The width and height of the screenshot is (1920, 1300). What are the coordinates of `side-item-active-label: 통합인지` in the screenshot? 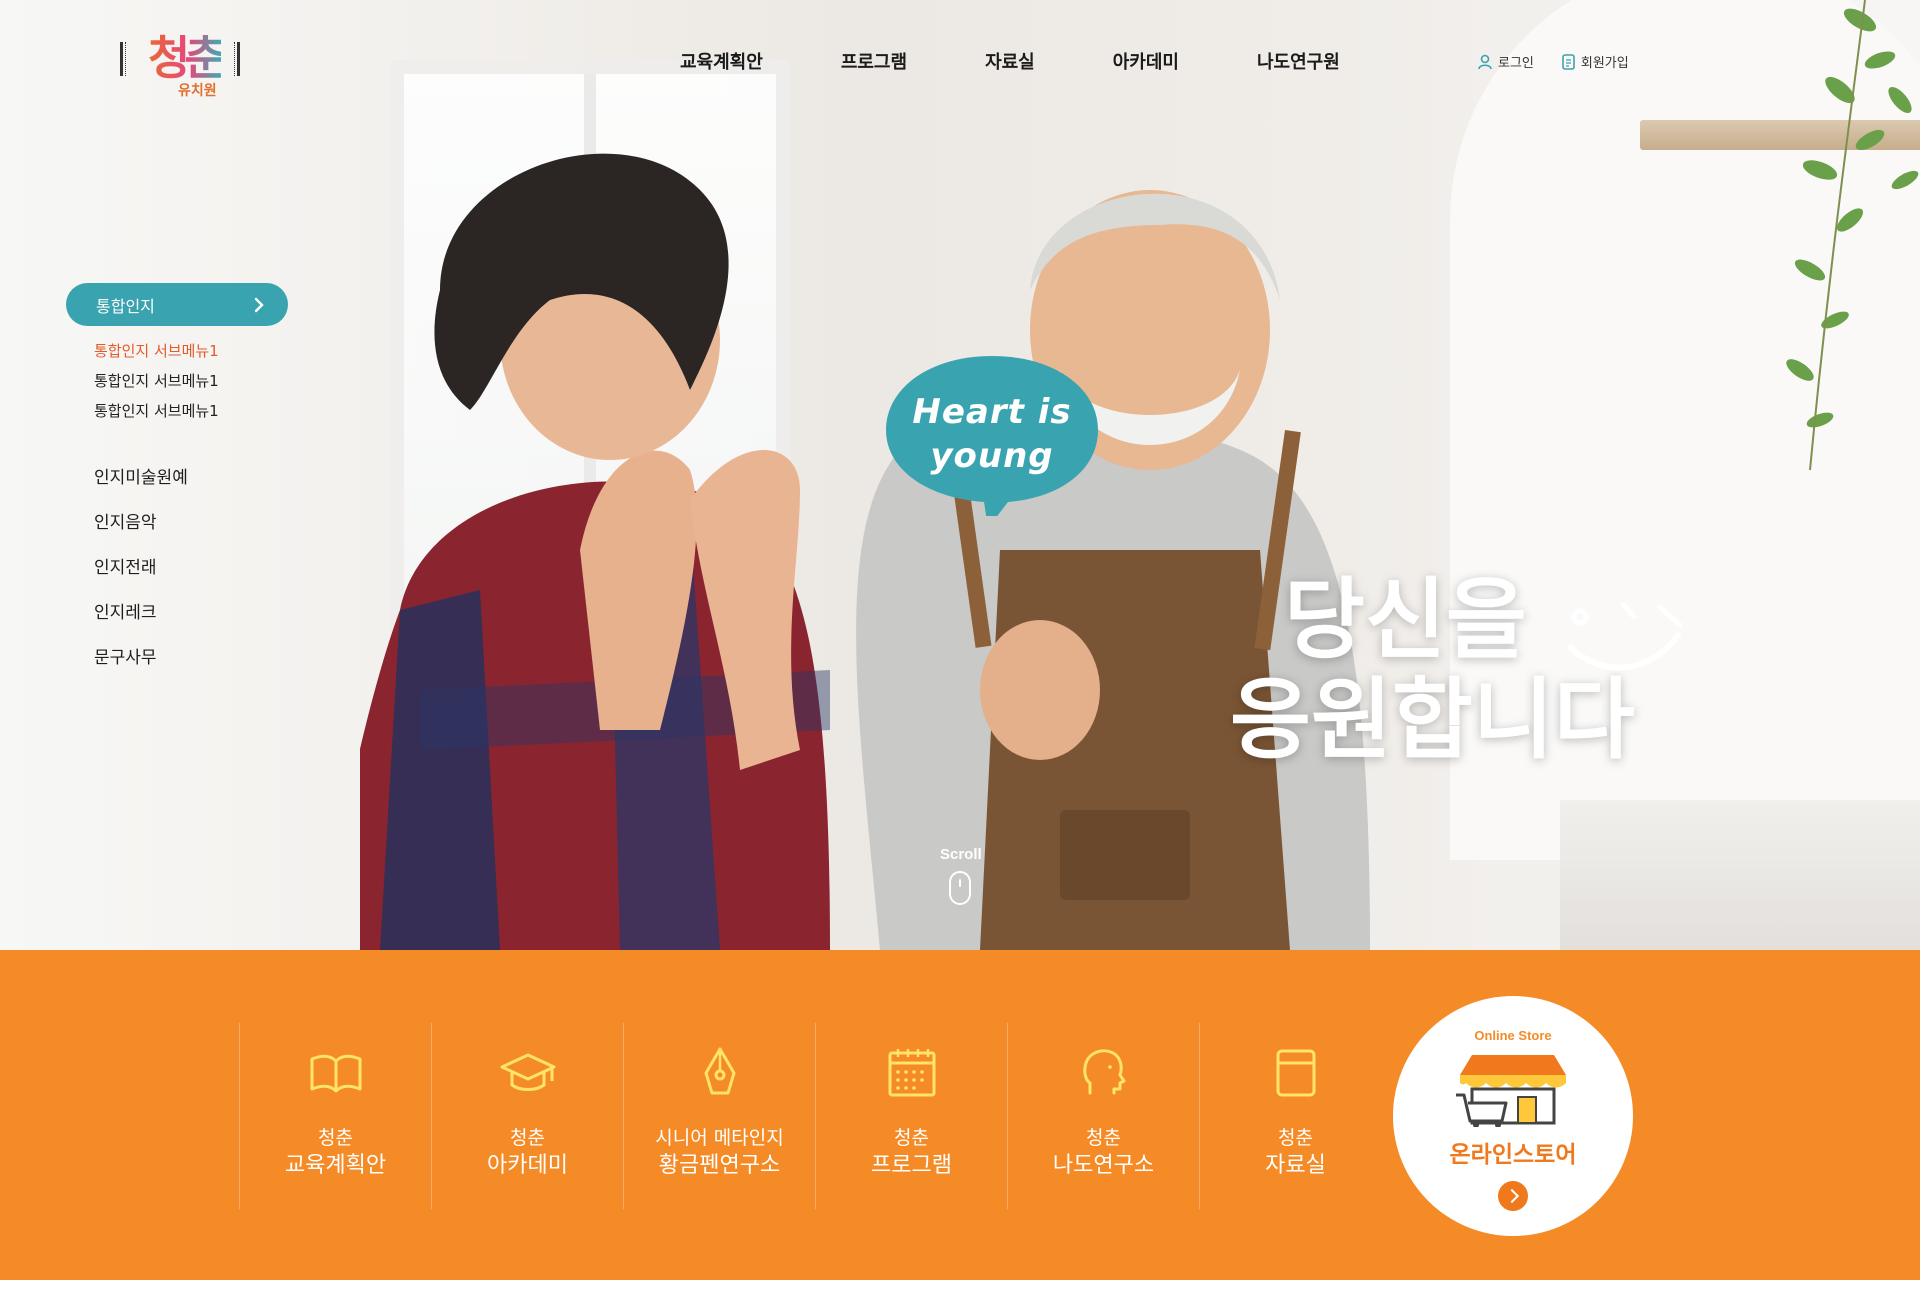 It's located at (125, 306).